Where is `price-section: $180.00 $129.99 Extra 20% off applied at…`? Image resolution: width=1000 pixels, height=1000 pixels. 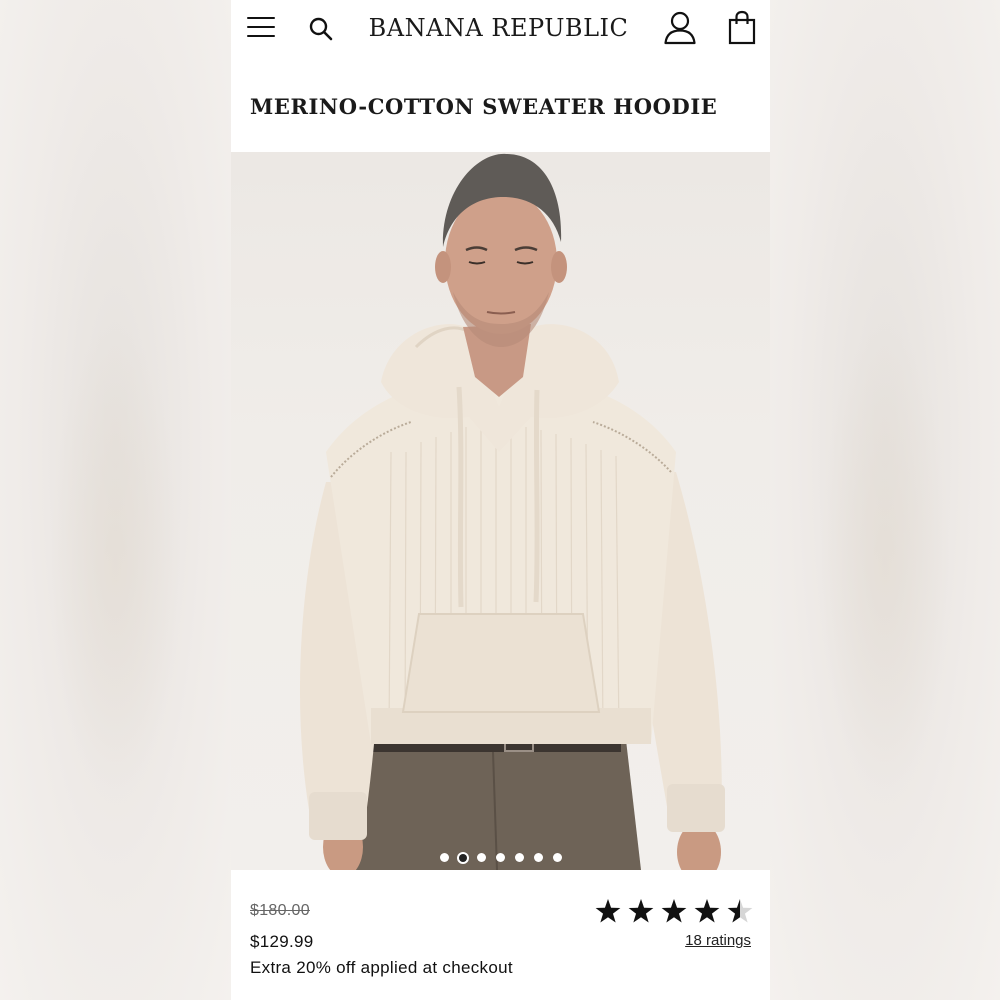
price-section: $180.00 $129.99 Extra 20% off applied at… is located at coordinates (500, 935).